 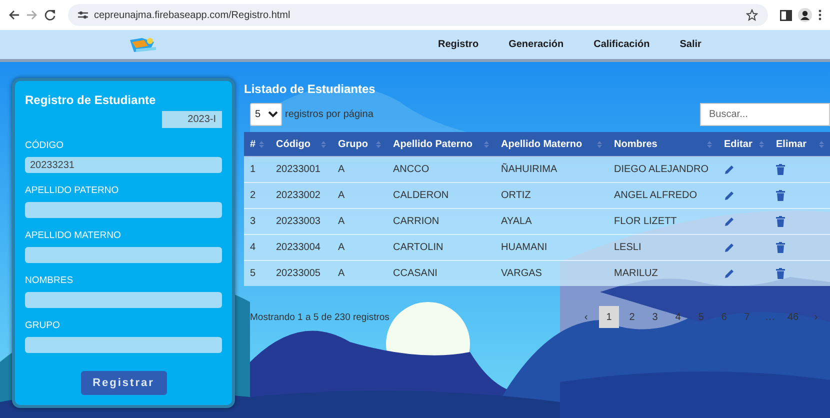 What do you see at coordinates (441, 221) in the screenshot?
I see `table-cell: CARRION` at bounding box center [441, 221].